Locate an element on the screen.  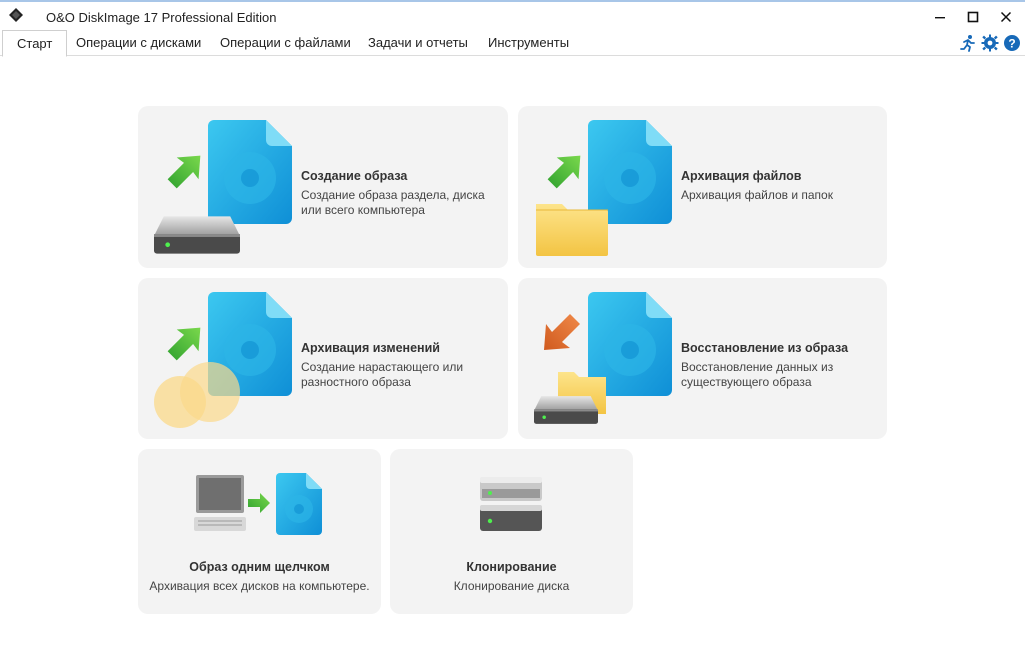
maximize-button is located at coordinates (973, 17).